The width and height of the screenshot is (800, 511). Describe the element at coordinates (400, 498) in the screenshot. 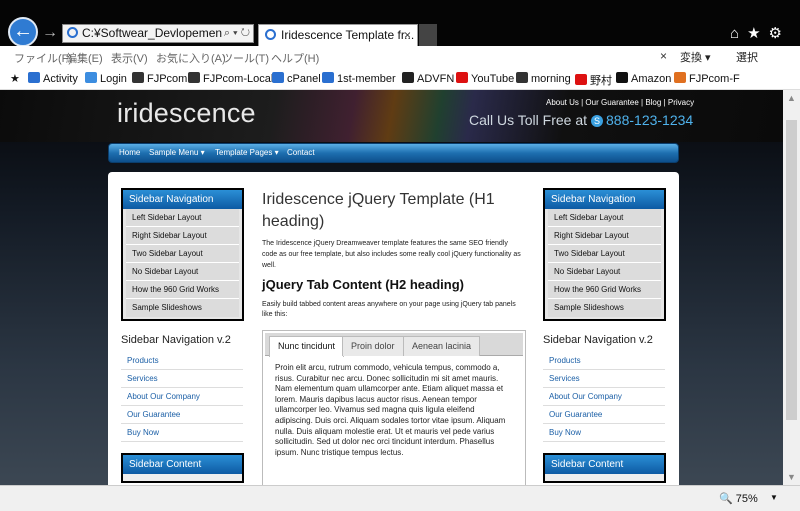

I see `status-bar: 🔍 75% ▼` at that location.